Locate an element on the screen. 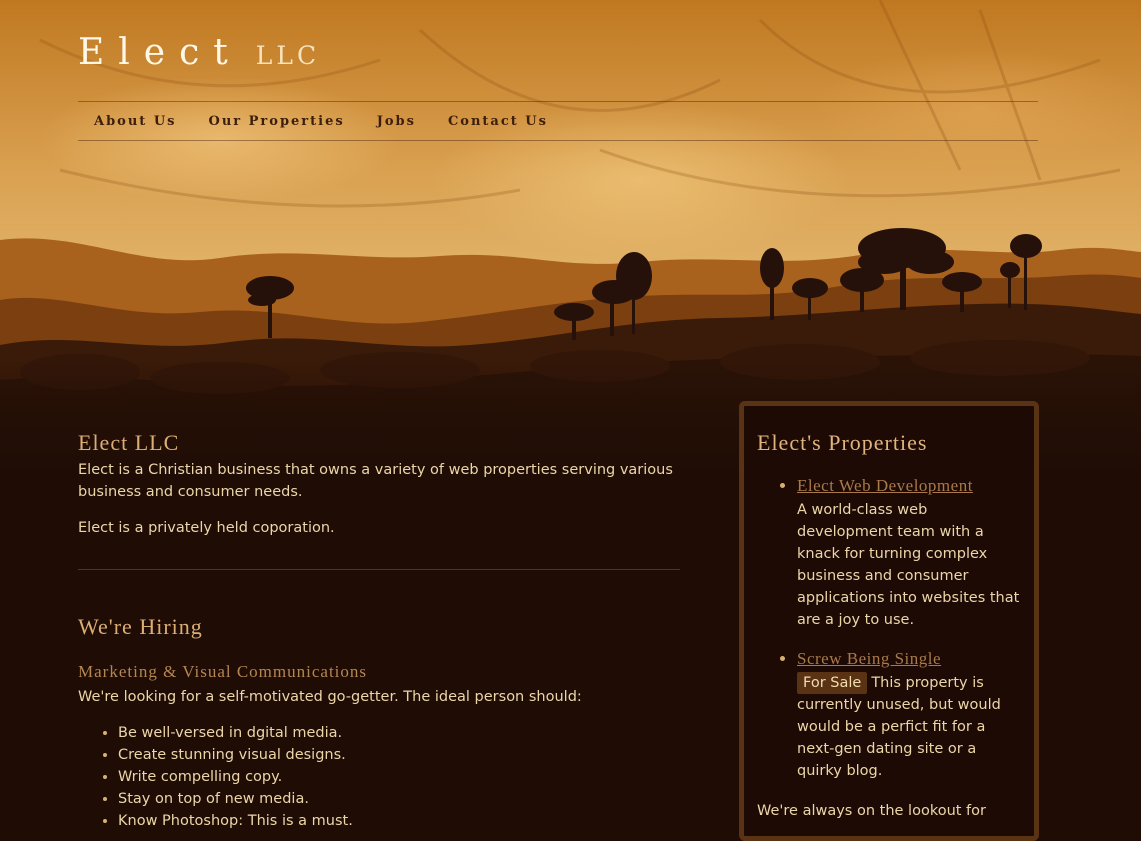 This screenshot has height=841, width=1141. sidebar-title: Elect's Properties is located at coordinates (842, 442).